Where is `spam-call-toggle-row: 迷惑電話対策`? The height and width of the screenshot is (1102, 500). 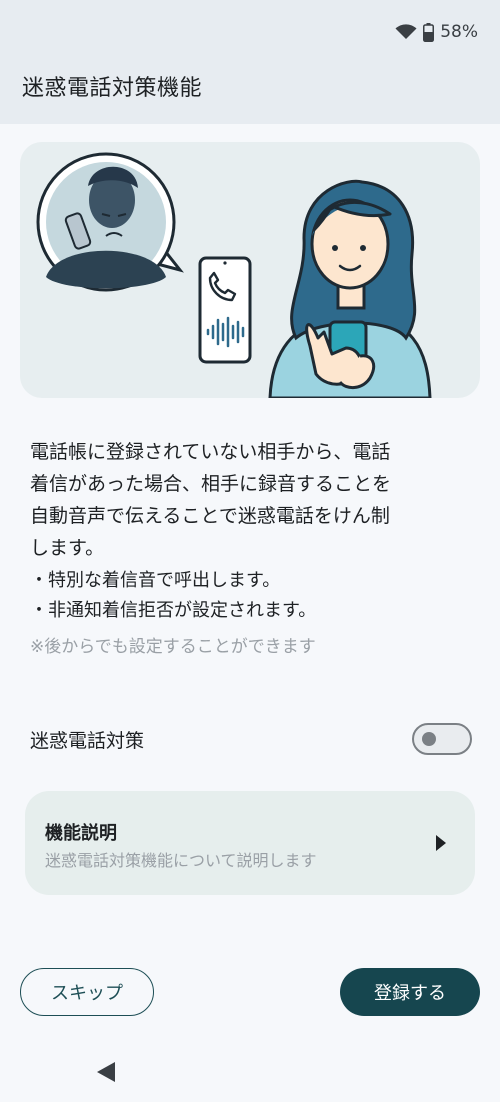
spam-call-toggle-row: 迷惑電話対策 is located at coordinates (251, 739).